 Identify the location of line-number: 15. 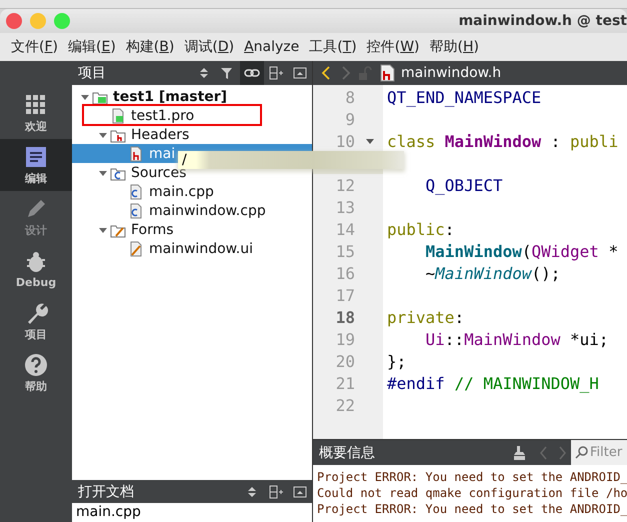
(345, 251).